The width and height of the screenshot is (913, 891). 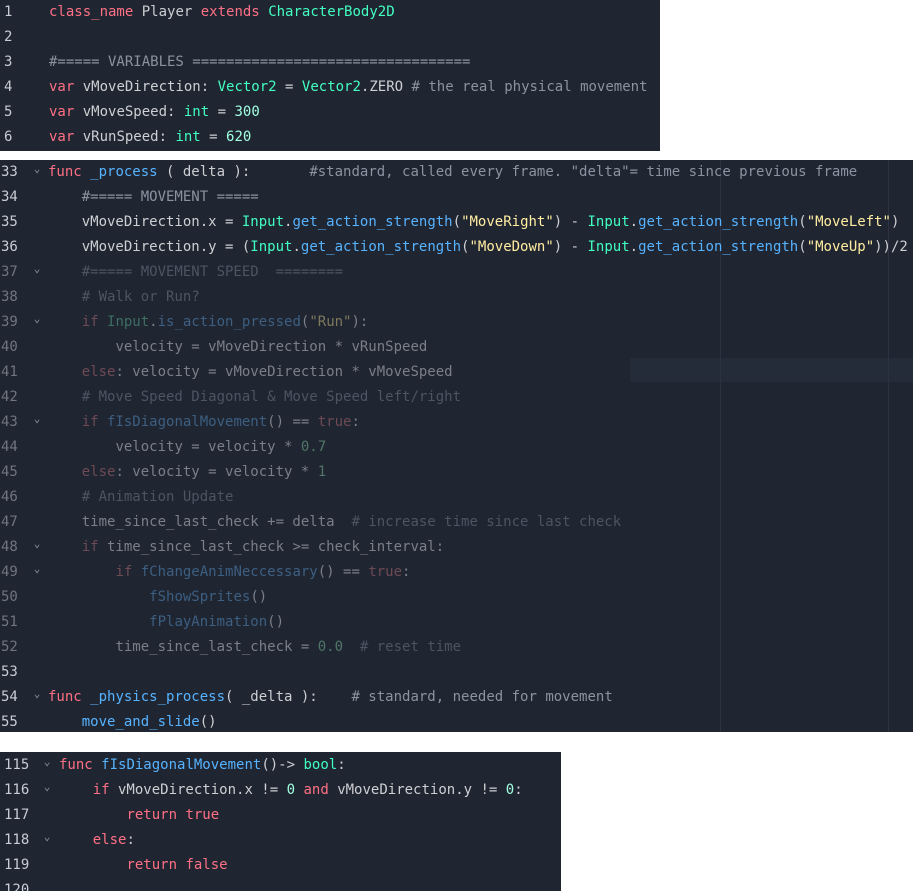 What do you see at coordinates (456, 347) in the screenshot?
I see `code-line: 40 velocity = vMoveDirection * vRunSpeed` at bounding box center [456, 347].